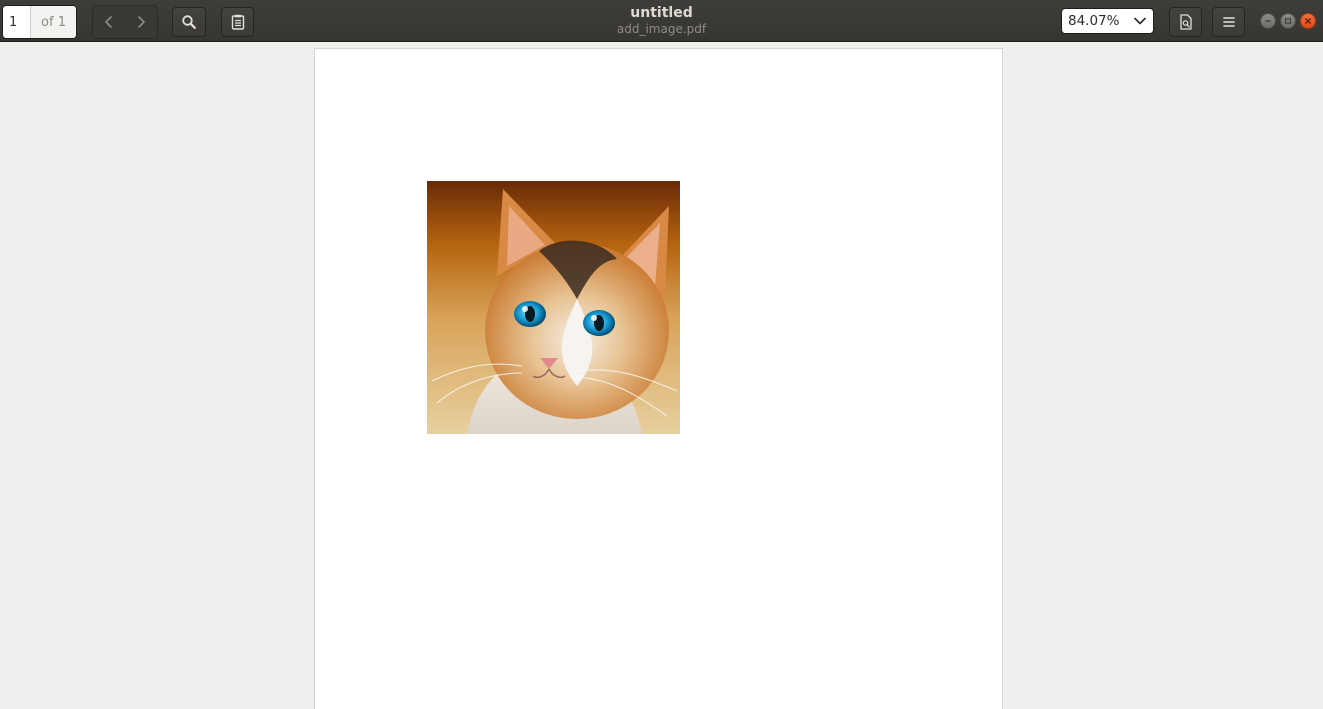 Image resolution: width=1323 pixels, height=709 pixels. I want to click on close-icon, so click(1308, 21).